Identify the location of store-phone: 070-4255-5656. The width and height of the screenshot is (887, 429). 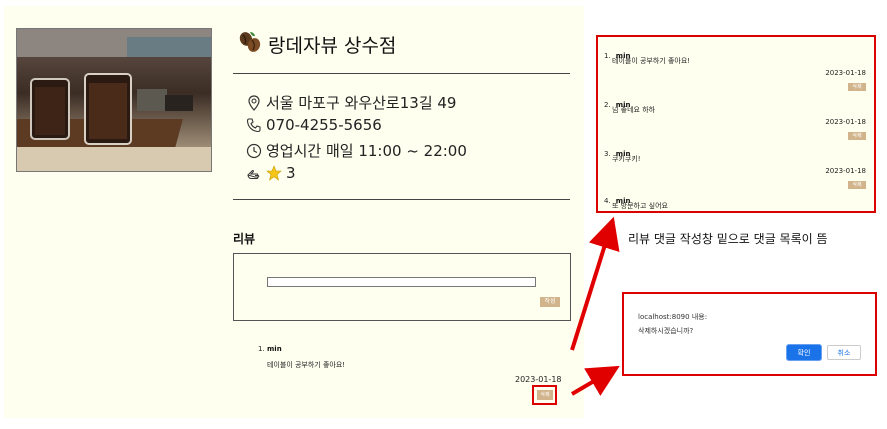
(314, 125).